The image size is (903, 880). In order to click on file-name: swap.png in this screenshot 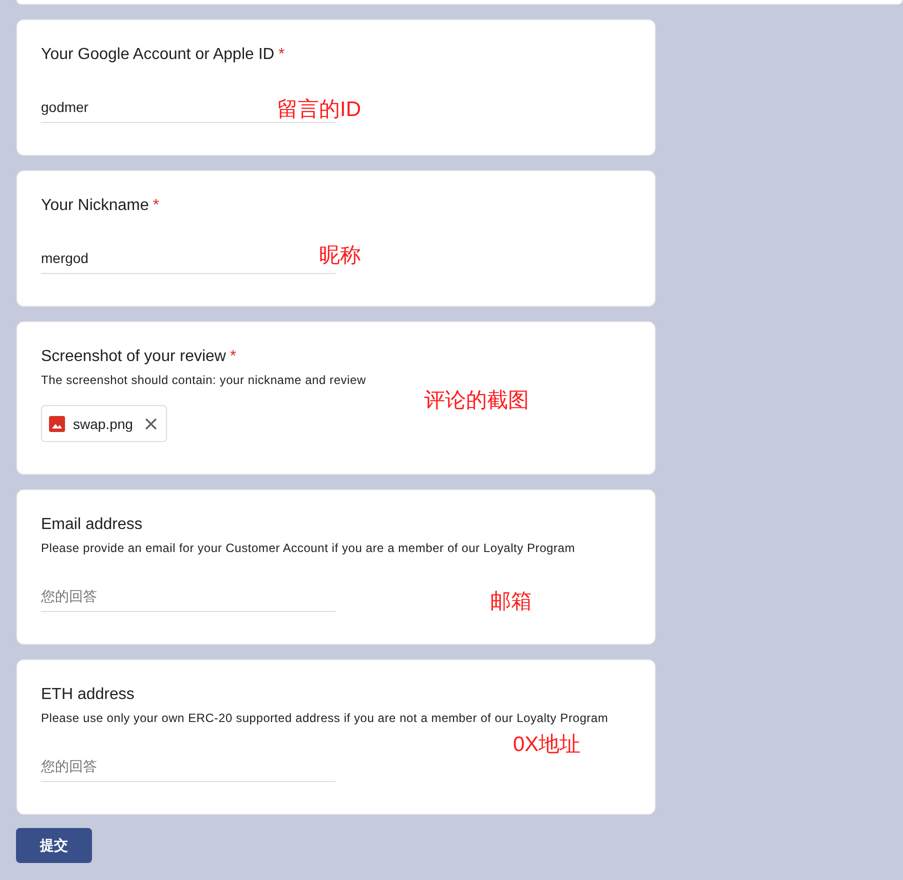, I will do `click(103, 424)`.